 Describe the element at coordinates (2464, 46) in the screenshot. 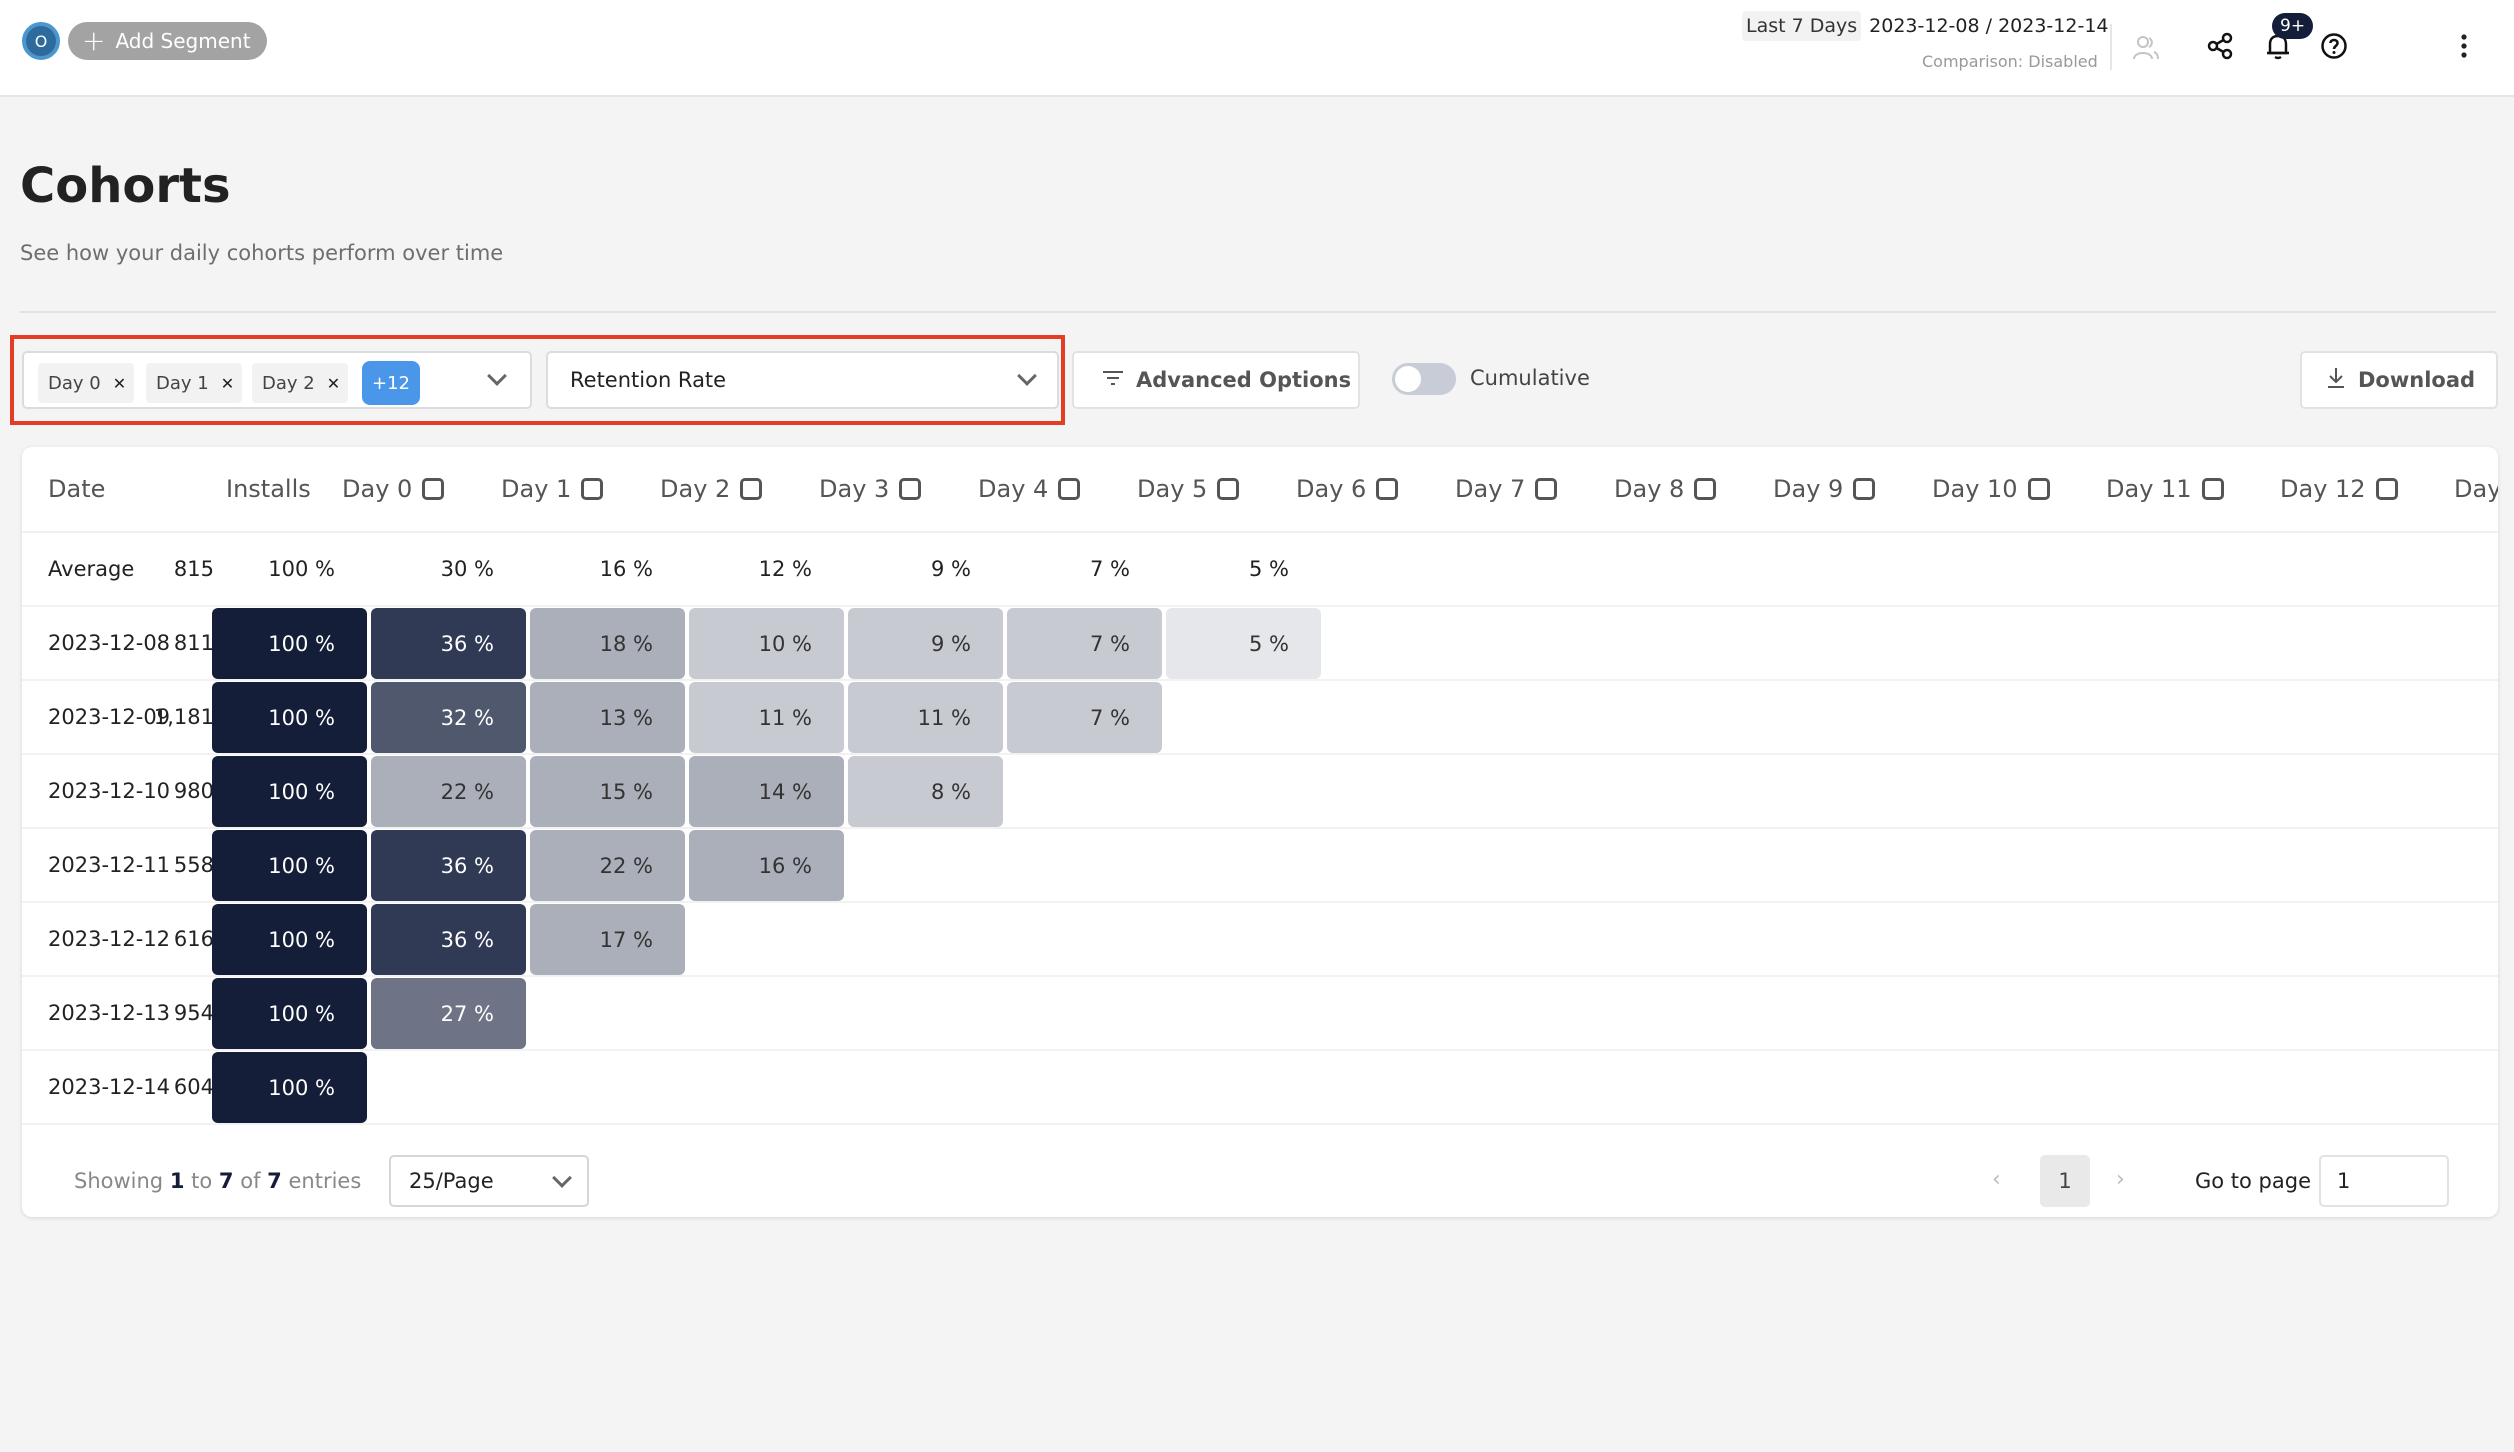

I see `more-options-icon` at that location.